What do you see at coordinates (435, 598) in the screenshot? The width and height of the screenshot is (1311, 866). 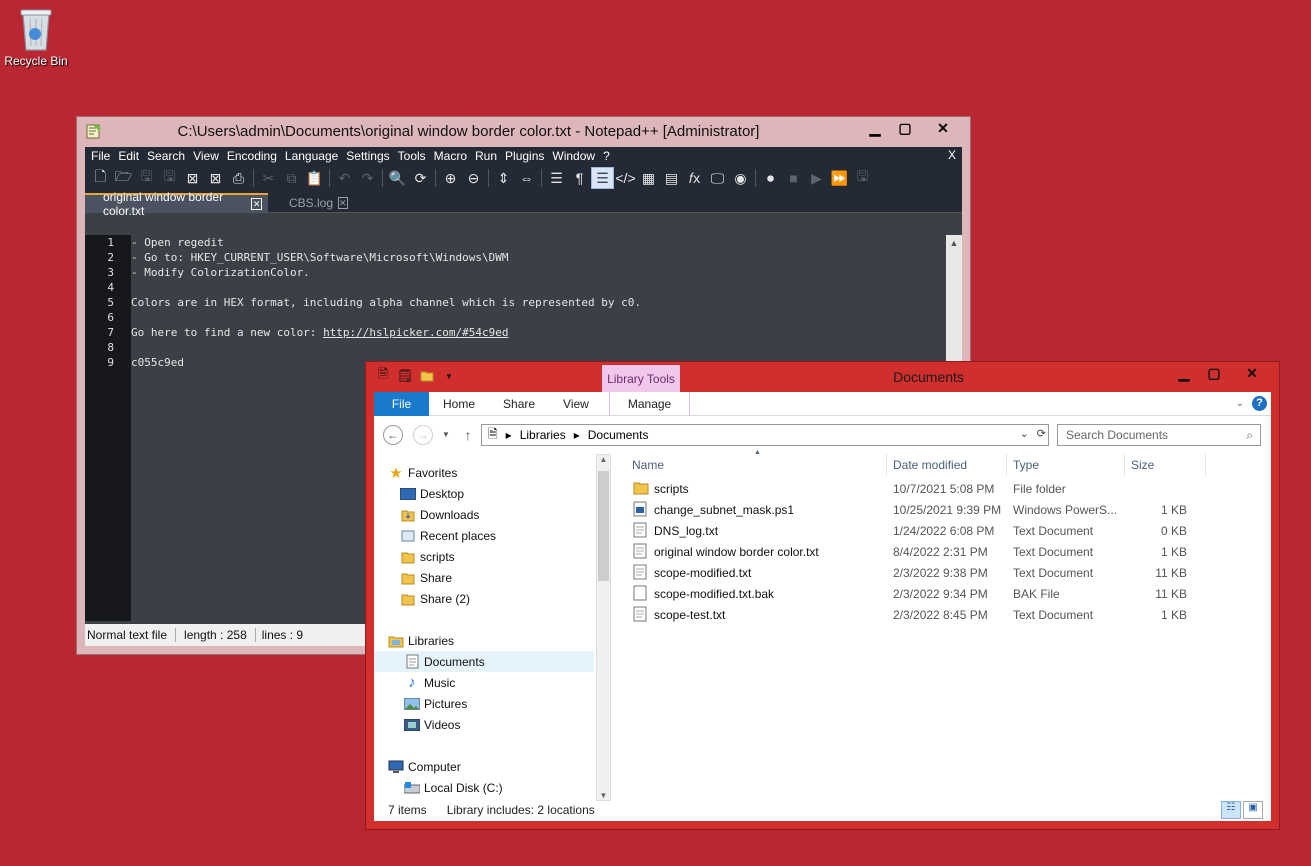 I see `nav-share-2: Share (2)` at bounding box center [435, 598].